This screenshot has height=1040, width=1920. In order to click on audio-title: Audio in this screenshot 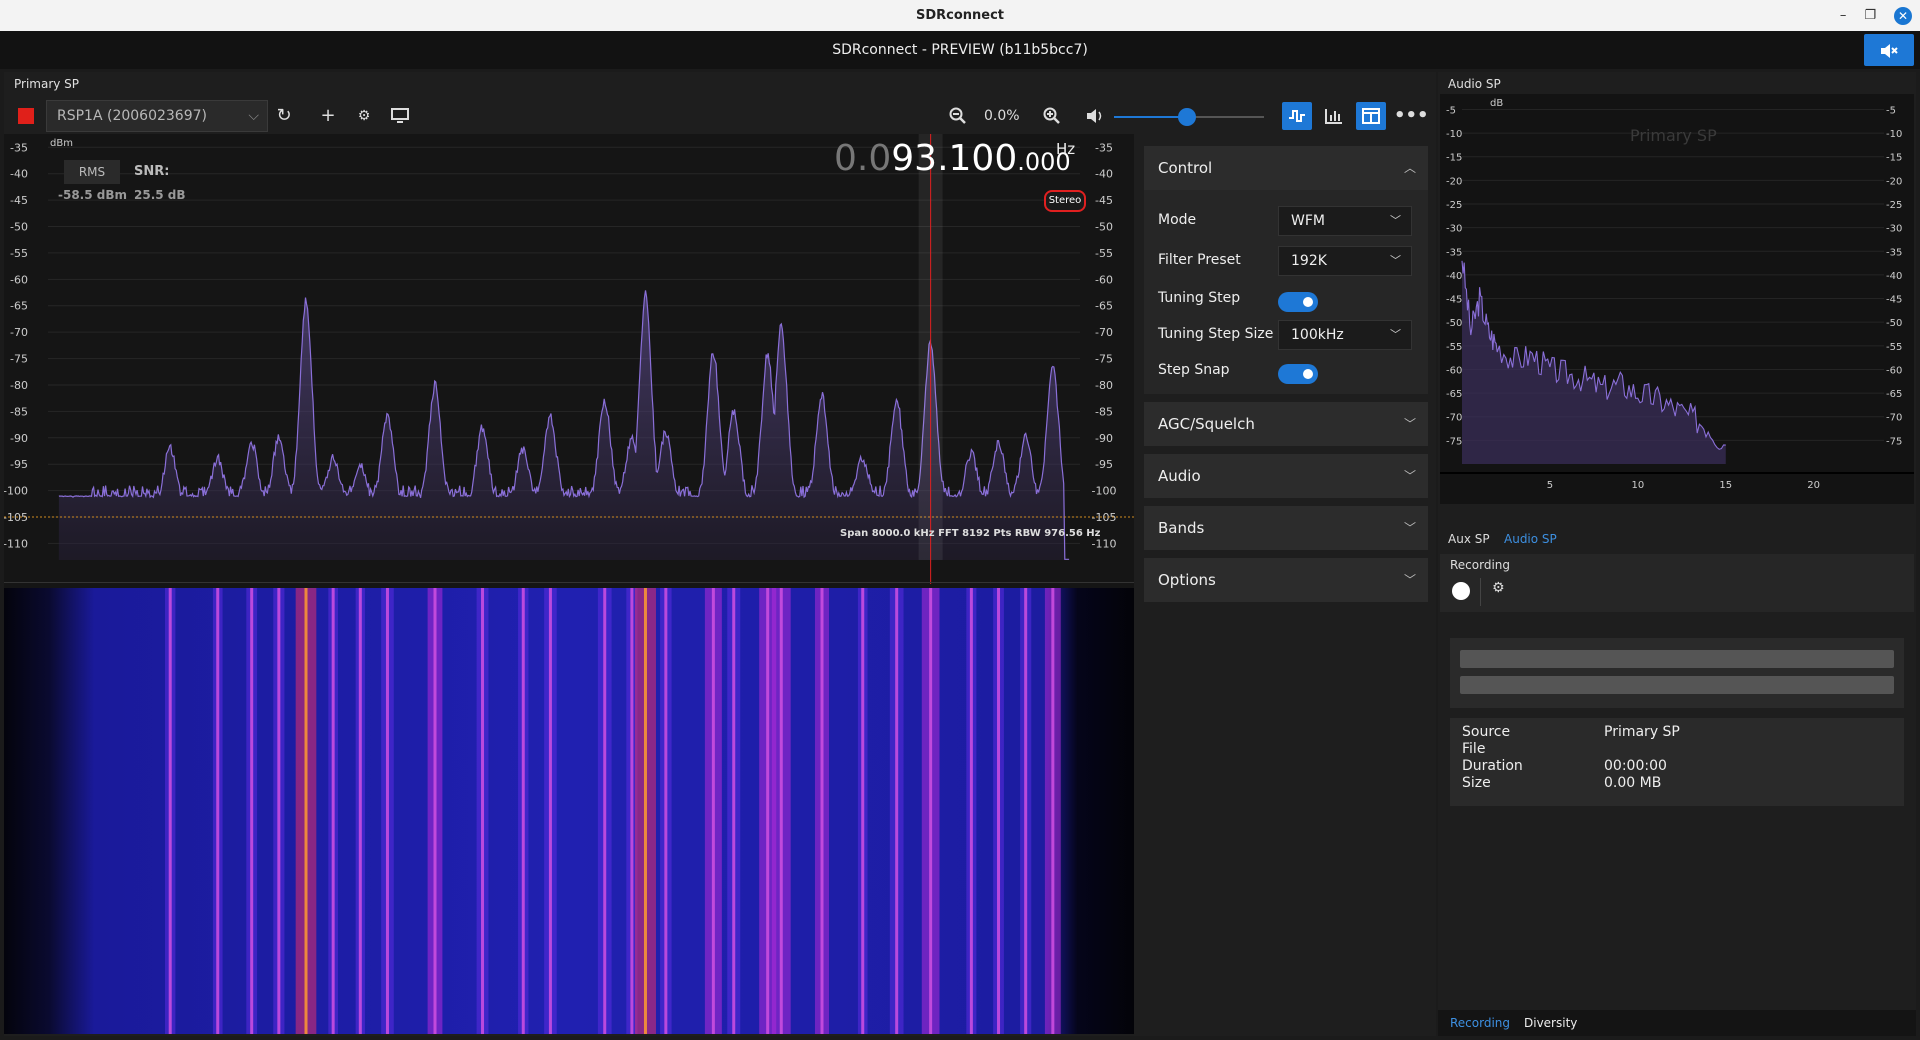, I will do `click(1179, 476)`.